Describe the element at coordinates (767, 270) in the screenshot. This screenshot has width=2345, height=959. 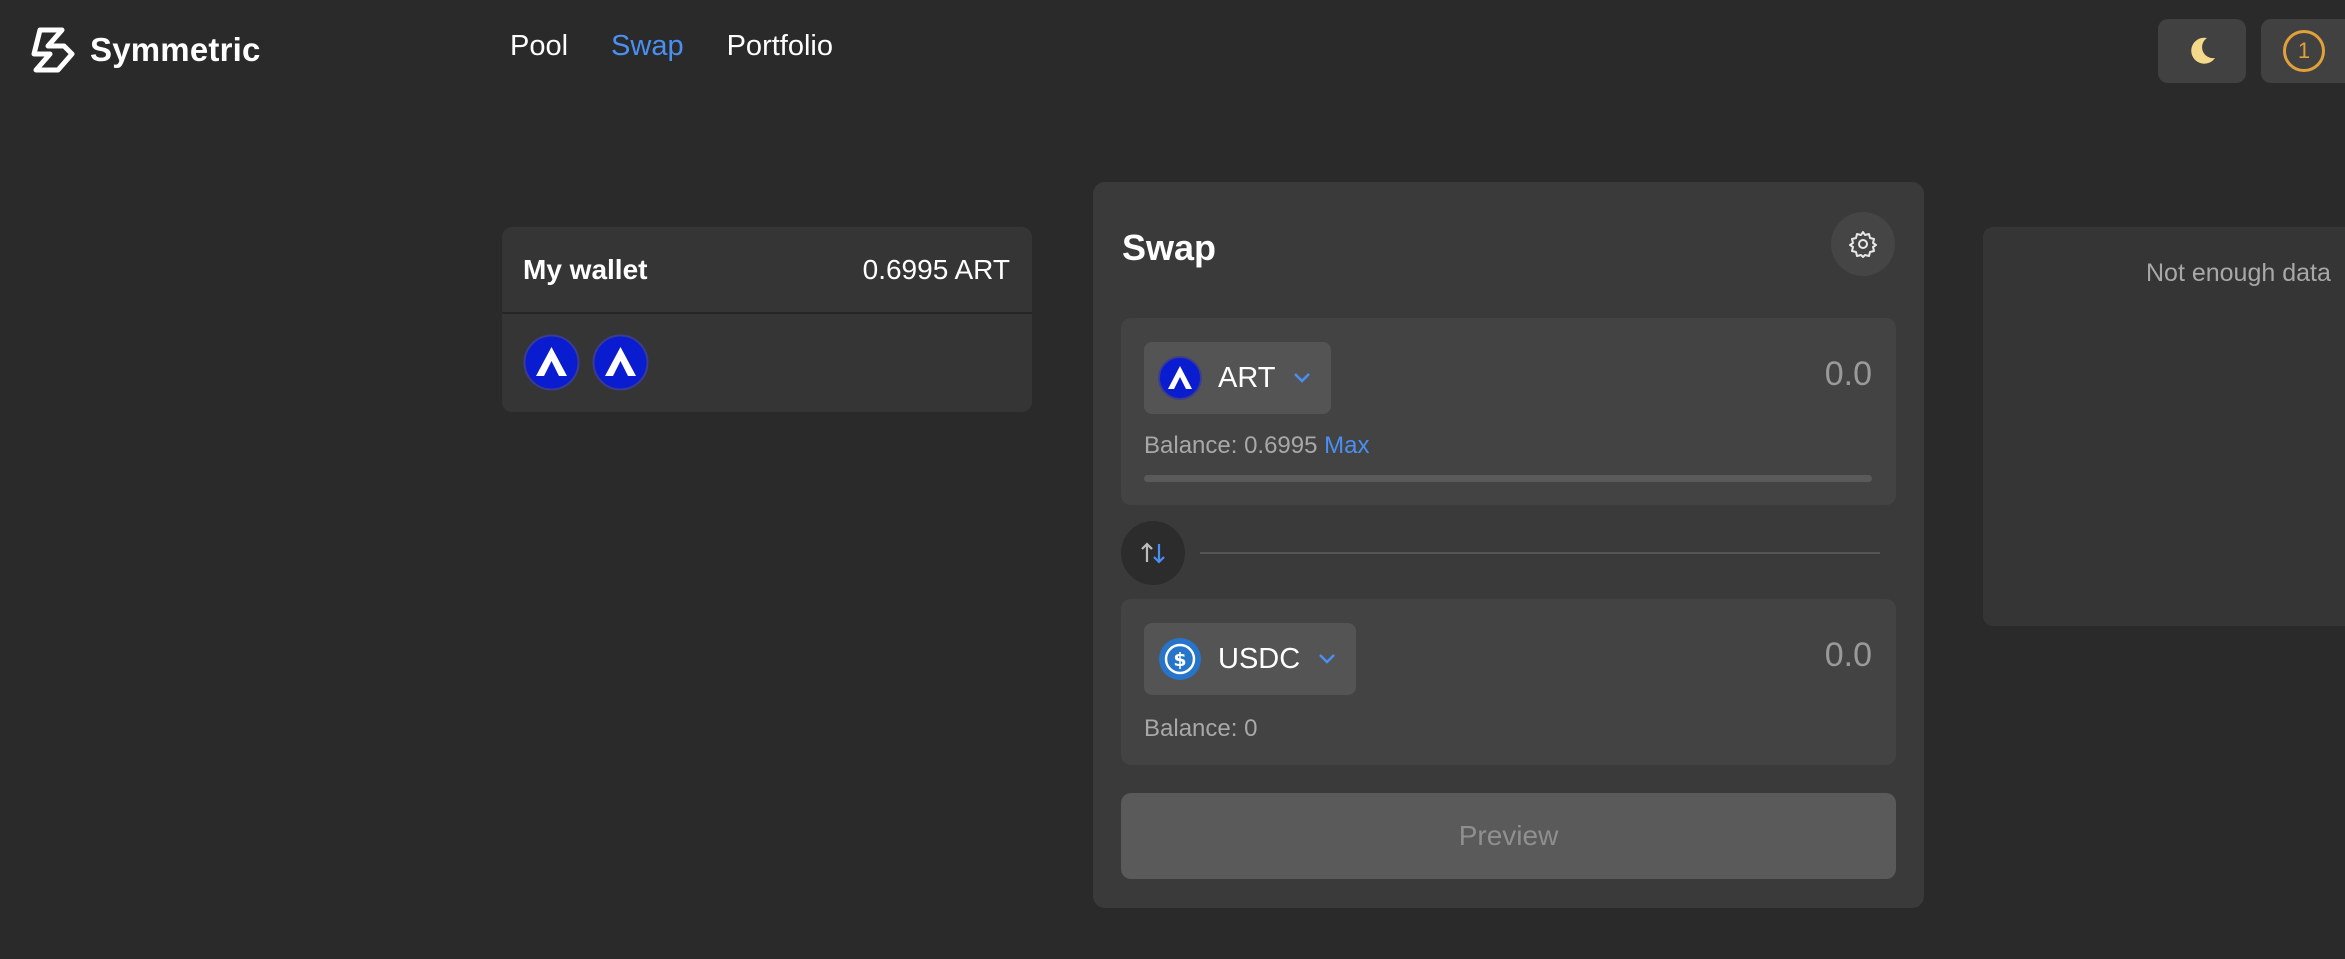
I see `wallet-header: My wallet 0.6995 ART` at that location.